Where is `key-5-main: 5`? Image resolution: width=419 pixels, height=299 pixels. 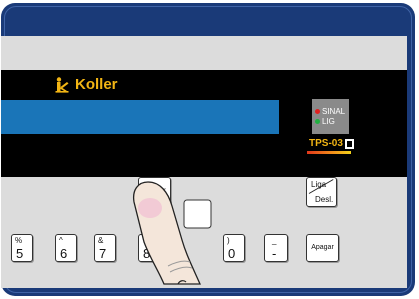
key-5-main: 5 is located at coordinates (20, 253).